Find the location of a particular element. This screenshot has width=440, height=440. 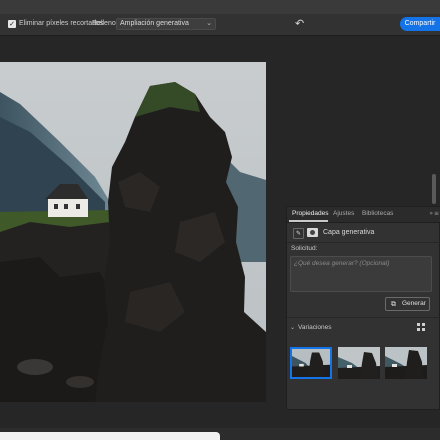

layer-info-row: ✎ Capa generativa is located at coordinates (364, 233).